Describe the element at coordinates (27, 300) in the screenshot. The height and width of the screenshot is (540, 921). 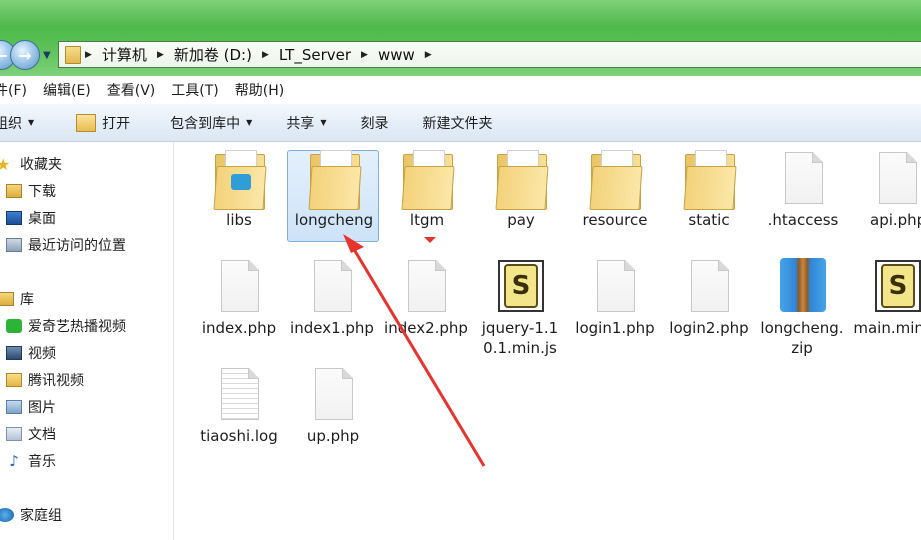
I see `sidebar-label: 库` at that location.